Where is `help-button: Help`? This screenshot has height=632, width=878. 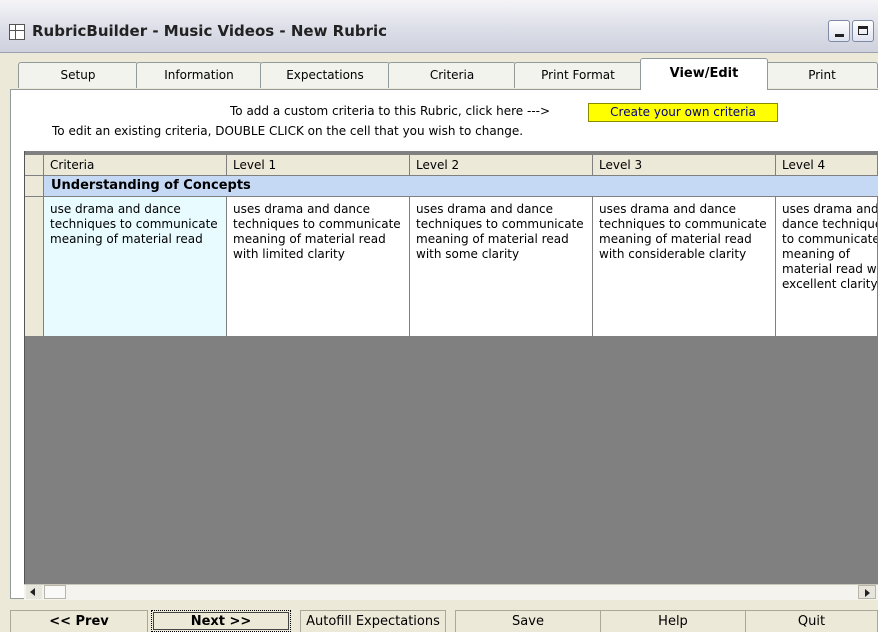 help-button: Help is located at coordinates (673, 621).